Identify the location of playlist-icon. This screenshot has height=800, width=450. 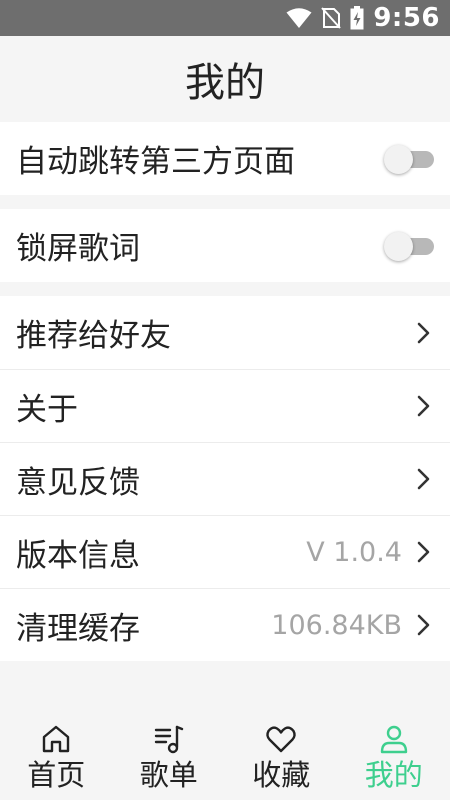
(169, 739).